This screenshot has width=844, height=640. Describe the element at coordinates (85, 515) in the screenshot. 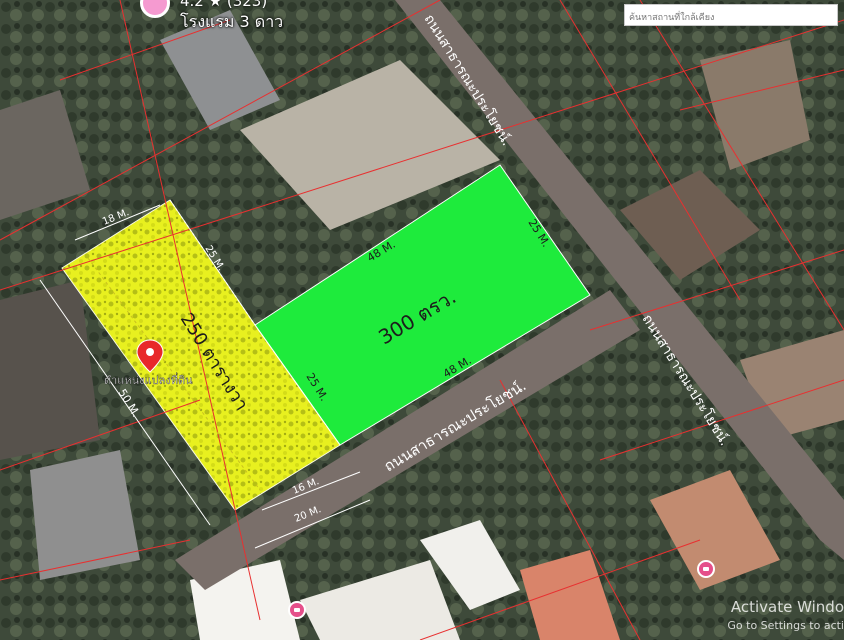

I see `building-roof` at that location.